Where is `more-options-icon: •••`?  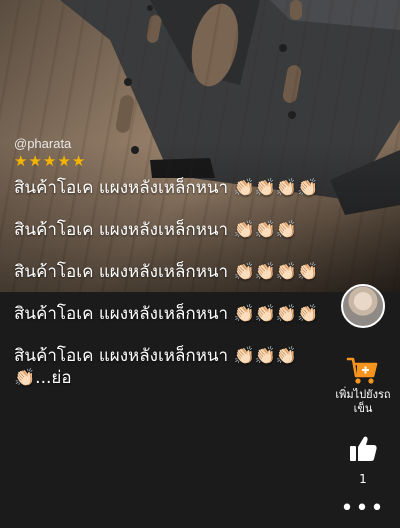 more-options-icon: ••• is located at coordinates (363, 509).